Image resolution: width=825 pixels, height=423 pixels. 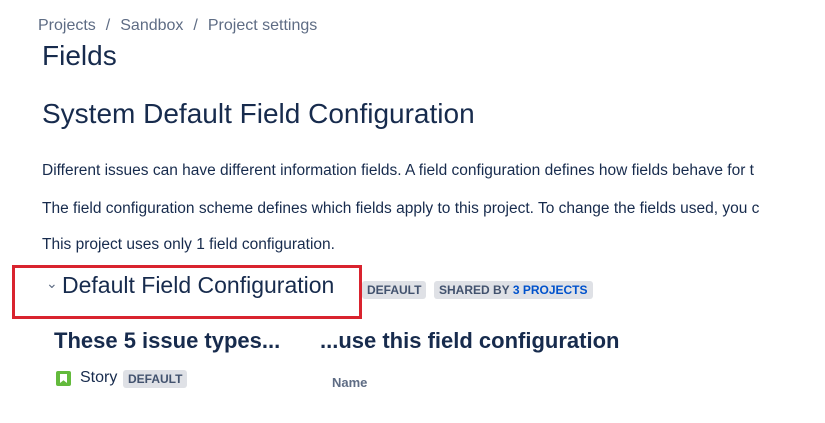 I want to click on breadcrumb: Projects / Sandbox / Project settings, so click(x=177, y=26).